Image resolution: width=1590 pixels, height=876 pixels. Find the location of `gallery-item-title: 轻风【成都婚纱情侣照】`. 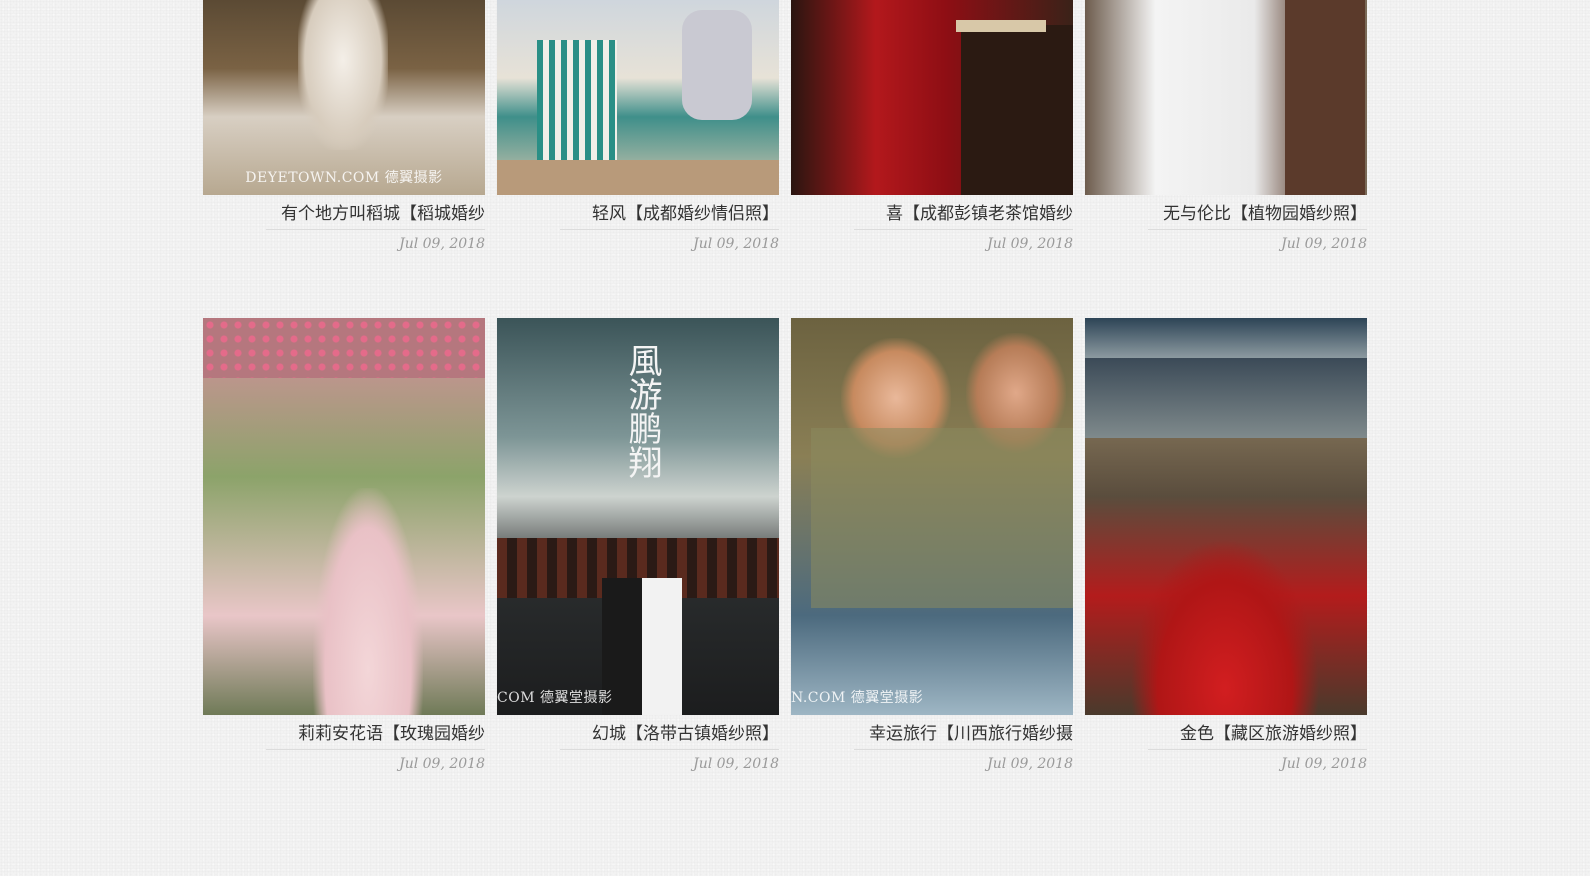

gallery-item-title: 轻风【成都婚纱情侣照】 is located at coordinates (638, 214).